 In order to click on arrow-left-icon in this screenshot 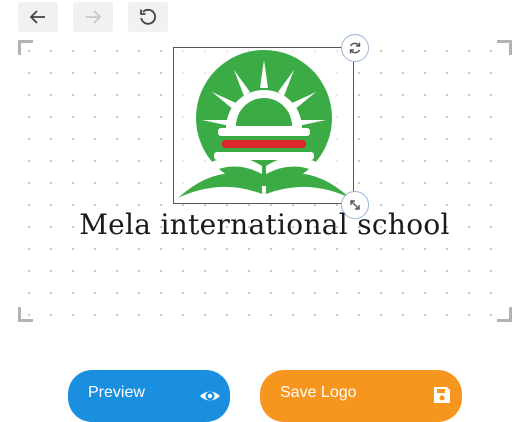, I will do `click(37, 17)`.